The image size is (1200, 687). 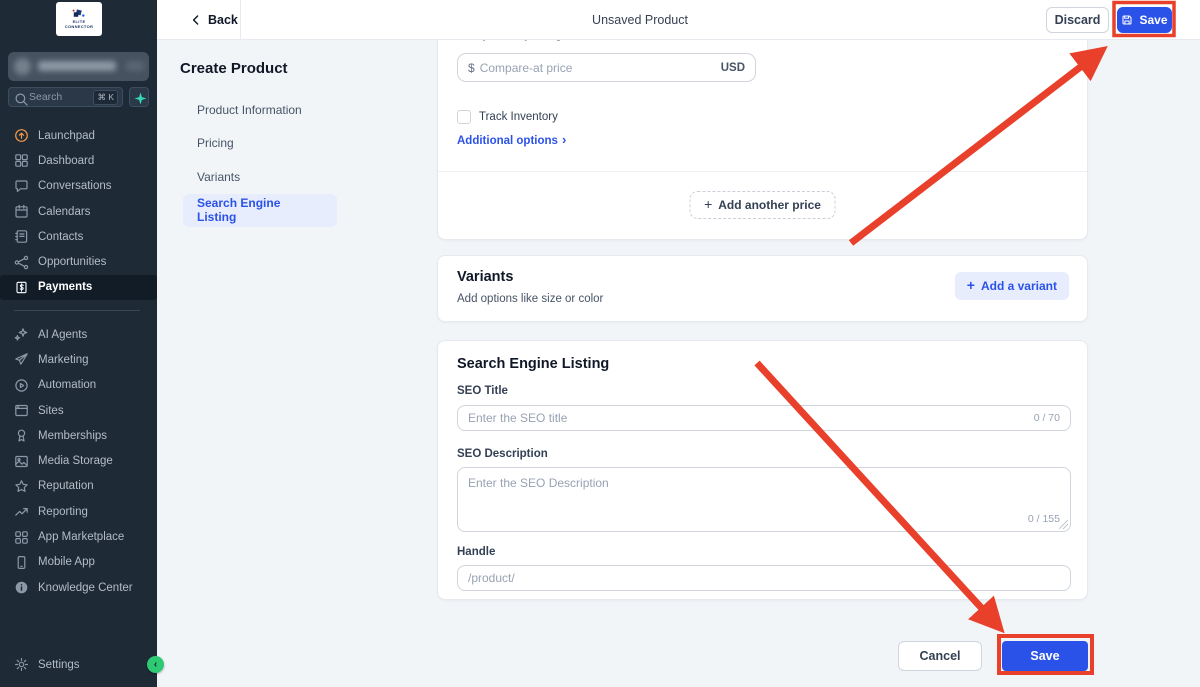 I want to click on sidebar-collapse-button: ‹, so click(x=155, y=664).